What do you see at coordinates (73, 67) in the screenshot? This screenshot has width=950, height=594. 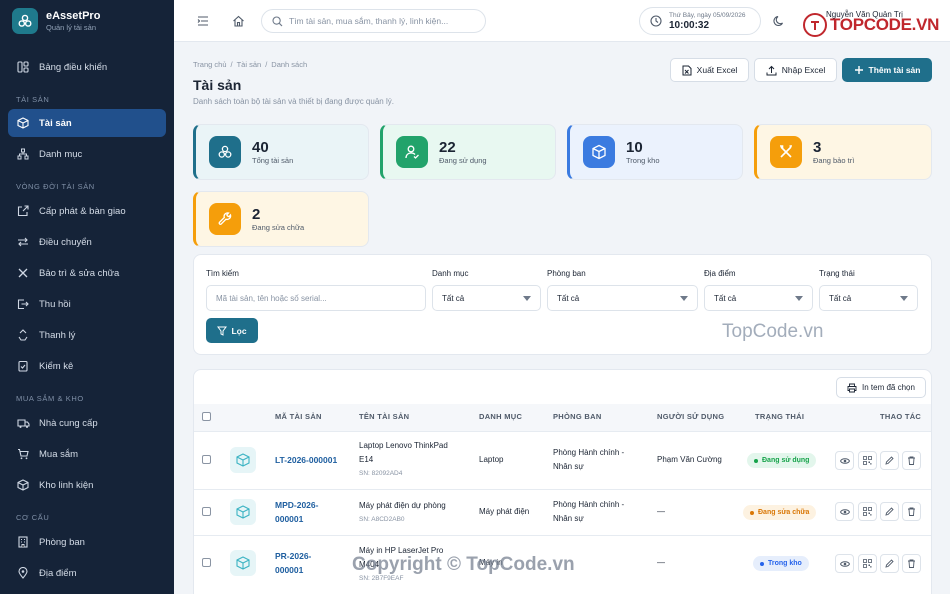 I see `sidebar-item-label: Bảng điều khiển` at bounding box center [73, 67].